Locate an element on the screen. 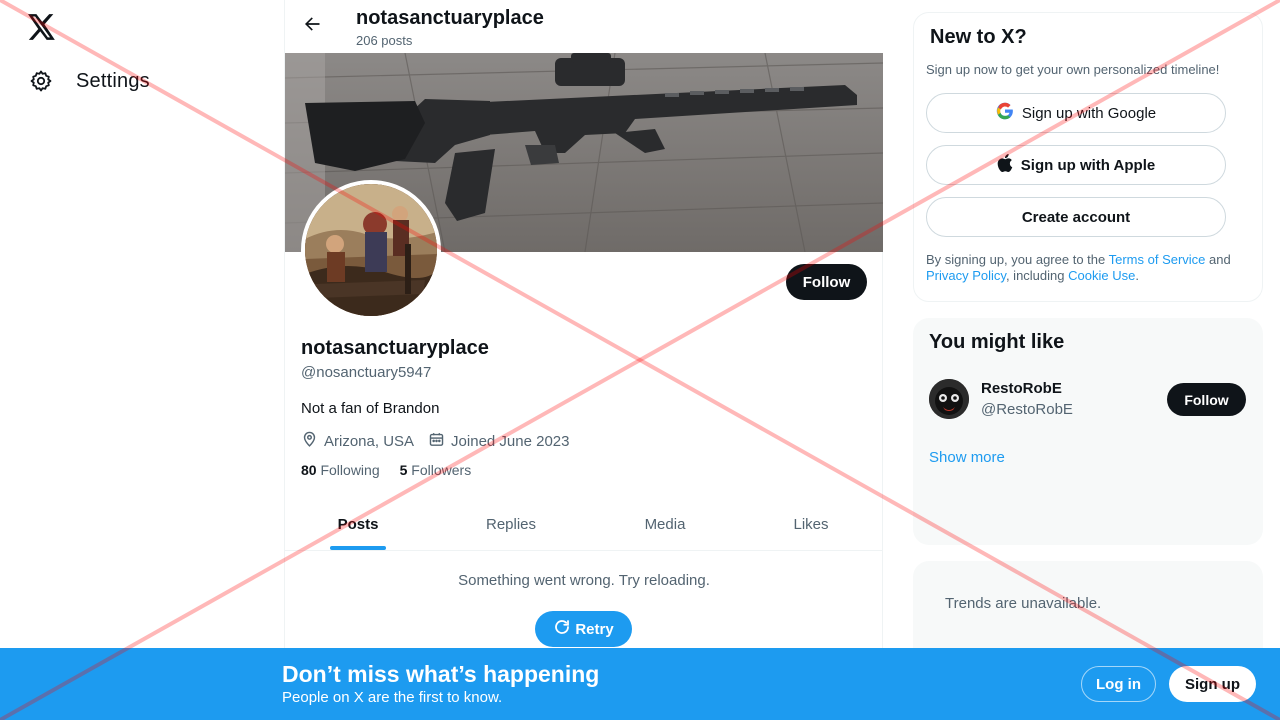  tab-media: Media is located at coordinates (665, 524).